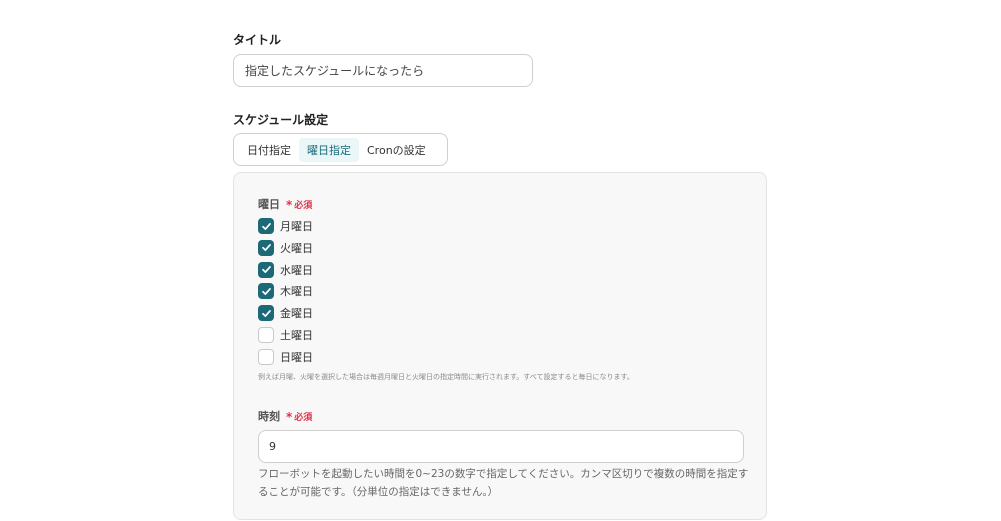 This screenshot has height=521, width=1001. I want to click on weekday-option: 火曜日, so click(285, 248).